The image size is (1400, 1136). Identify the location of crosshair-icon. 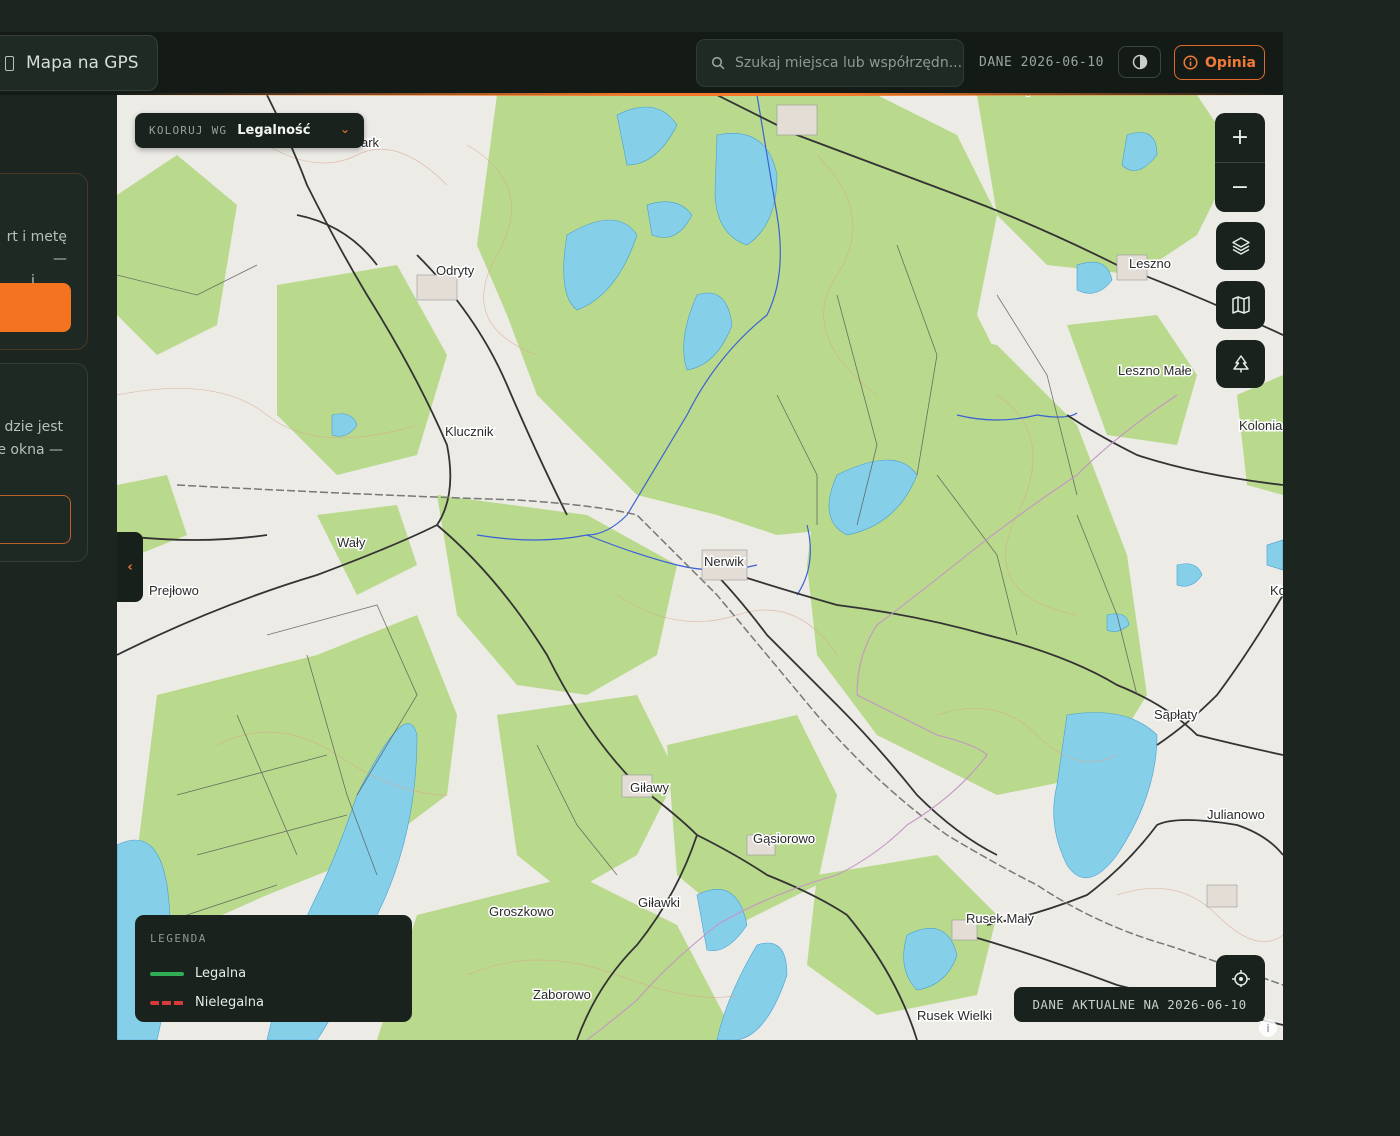
(1240, 979).